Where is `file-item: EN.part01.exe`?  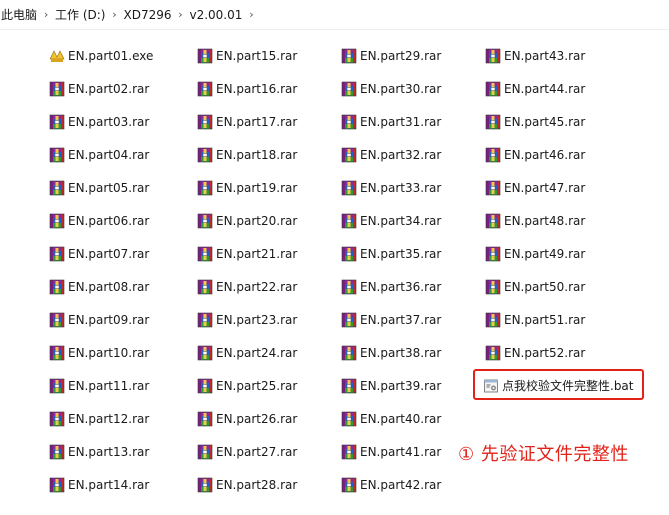 file-item: EN.part01.exe is located at coordinates (101, 56).